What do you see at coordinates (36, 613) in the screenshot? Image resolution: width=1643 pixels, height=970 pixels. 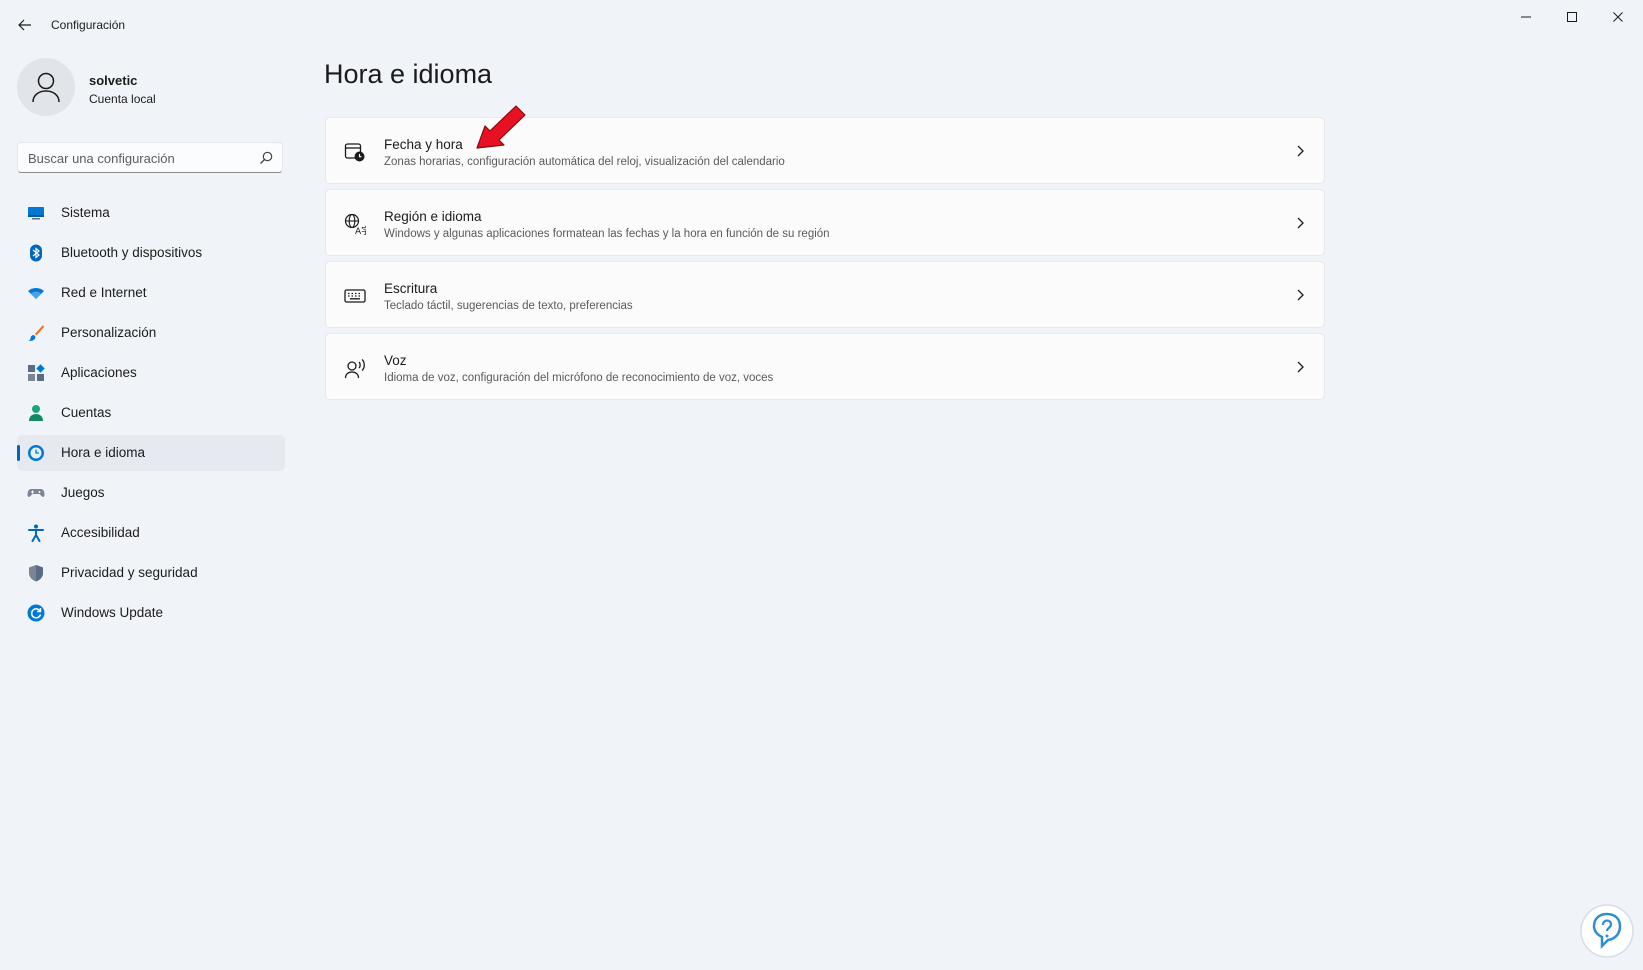 I see `update-icon` at bounding box center [36, 613].